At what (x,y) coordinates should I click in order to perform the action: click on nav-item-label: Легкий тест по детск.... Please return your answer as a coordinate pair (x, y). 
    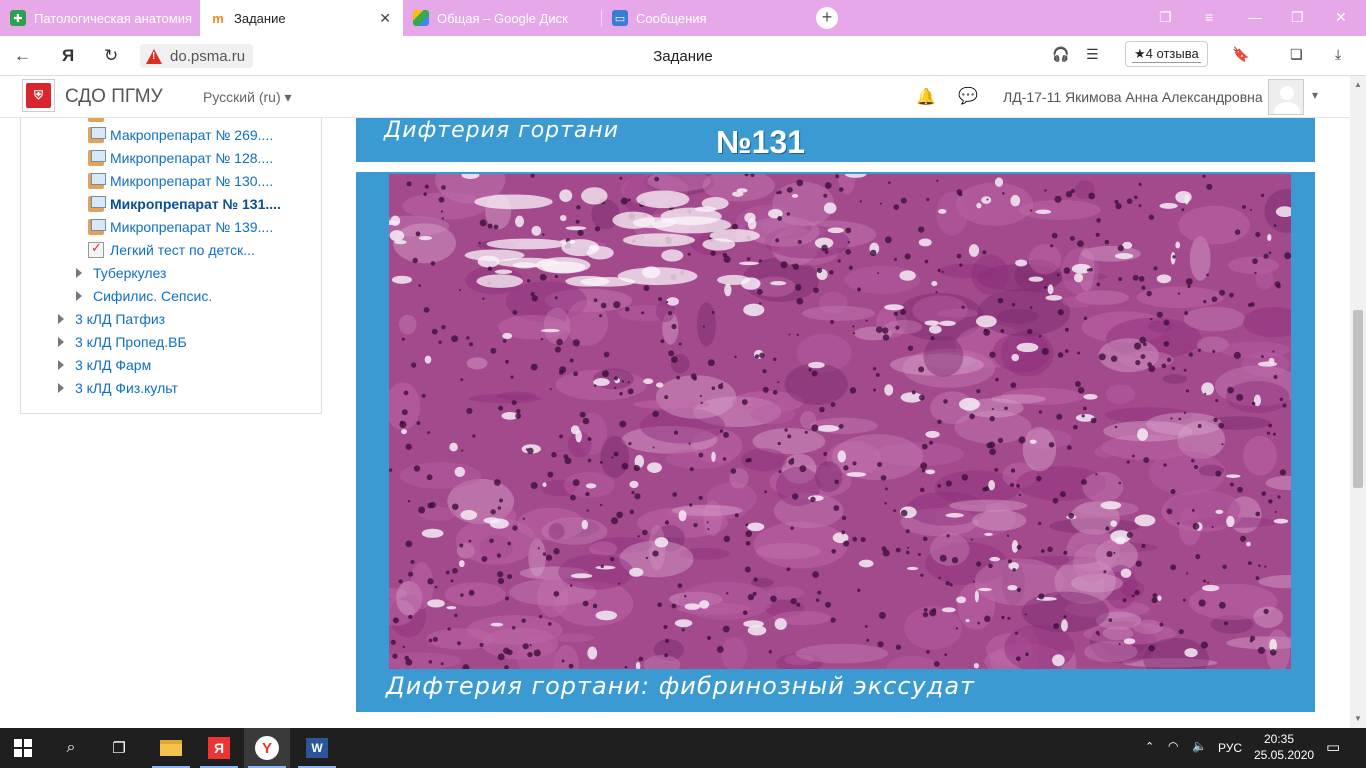
    Looking at the image, I should click on (182, 250).